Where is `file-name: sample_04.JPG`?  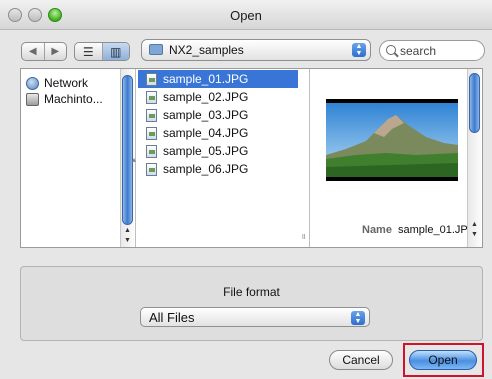
file-name: sample_04.JPG is located at coordinates (206, 133).